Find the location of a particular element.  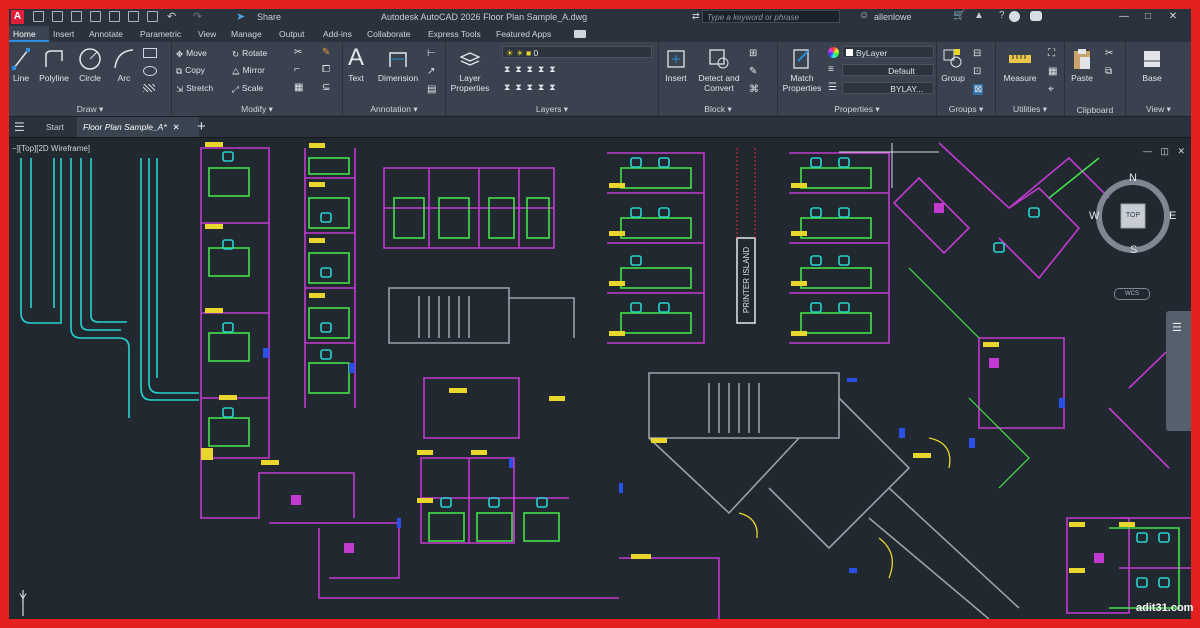

minimize-icon: — is located at coordinates (1124, 17).